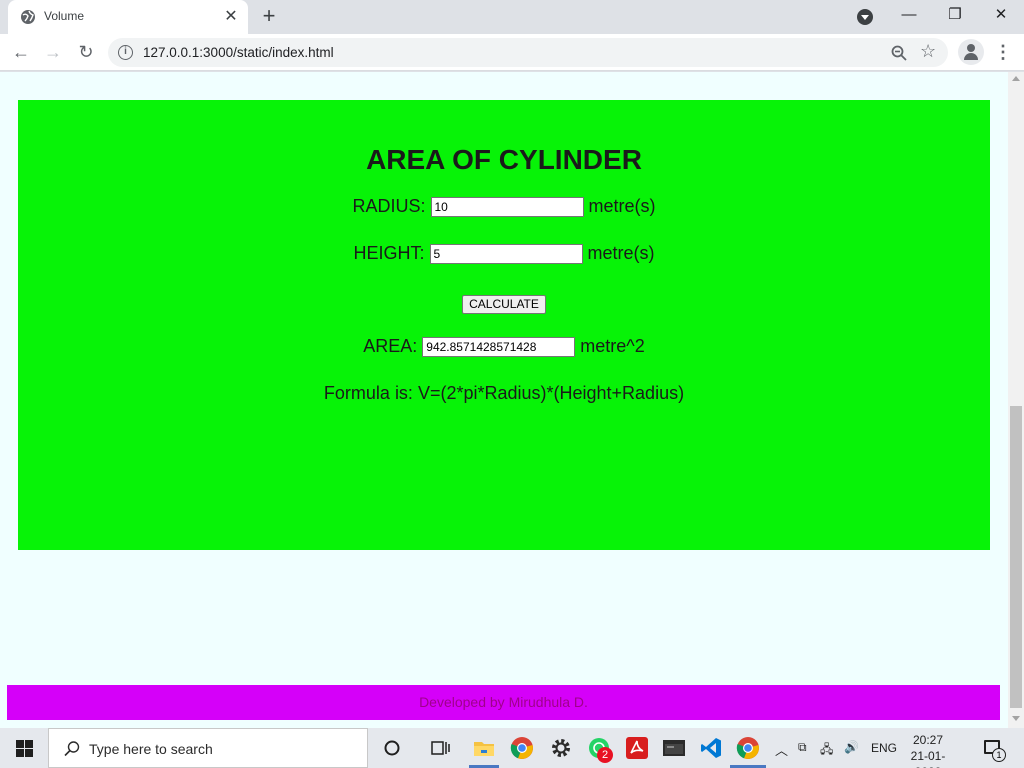 Image resolution: width=1024 pixels, height=768 pixels. I want to click on system-clock: 20:27 21-01-2022, so click(928, 750).